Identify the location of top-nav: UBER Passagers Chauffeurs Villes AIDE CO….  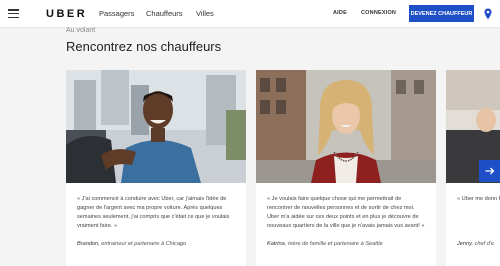
(250, 14).